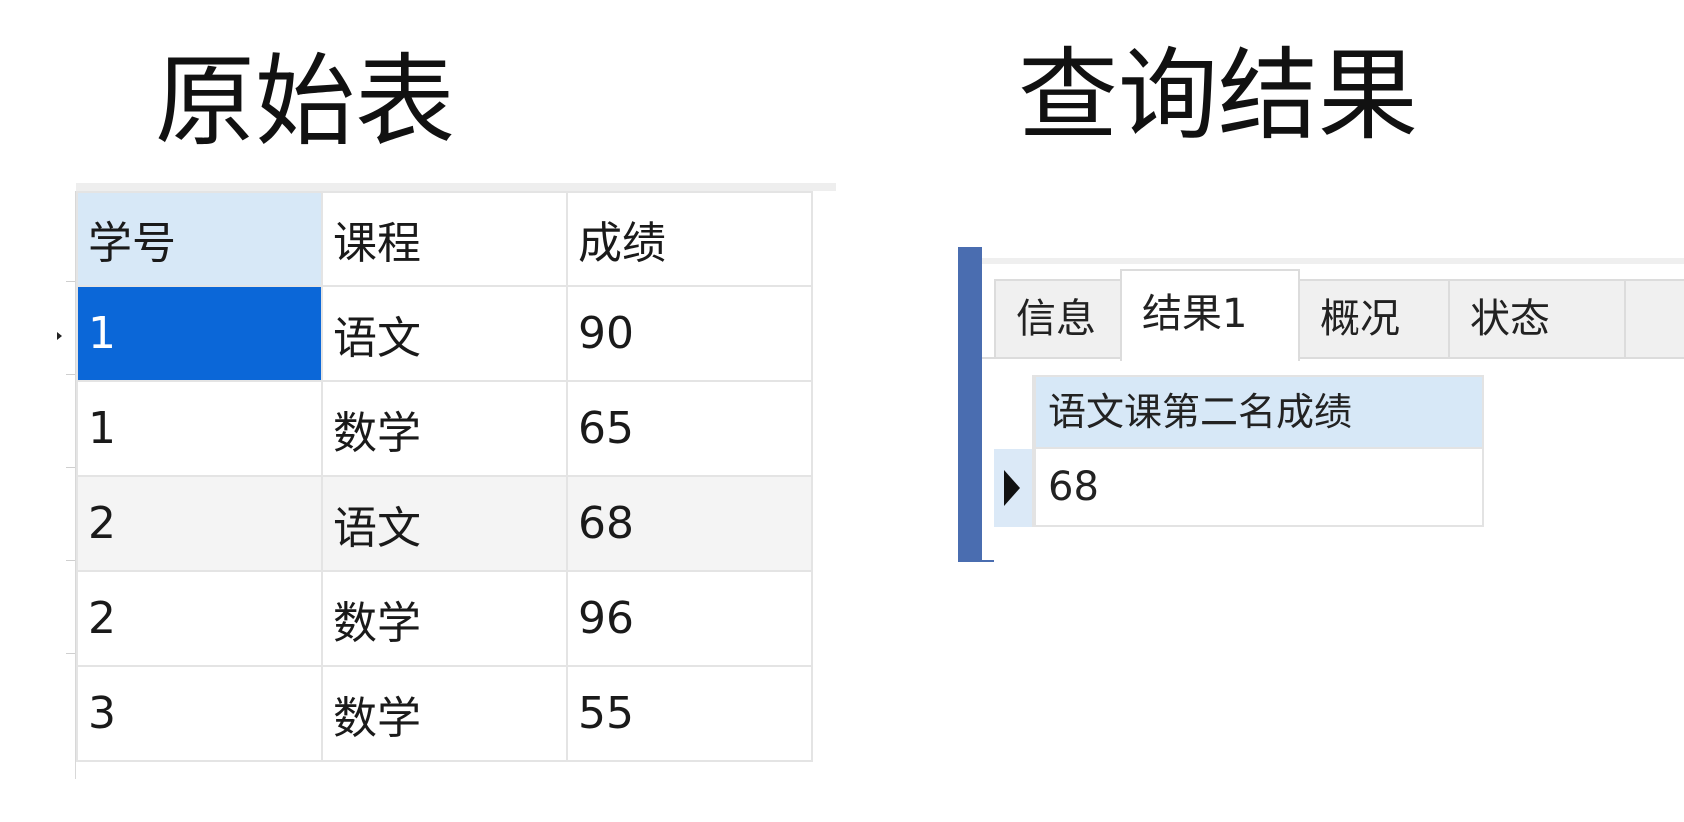 The height and width of the screenshot is (822, 1684). I want to click on result-panel-accent-bar, so click(970, 404).